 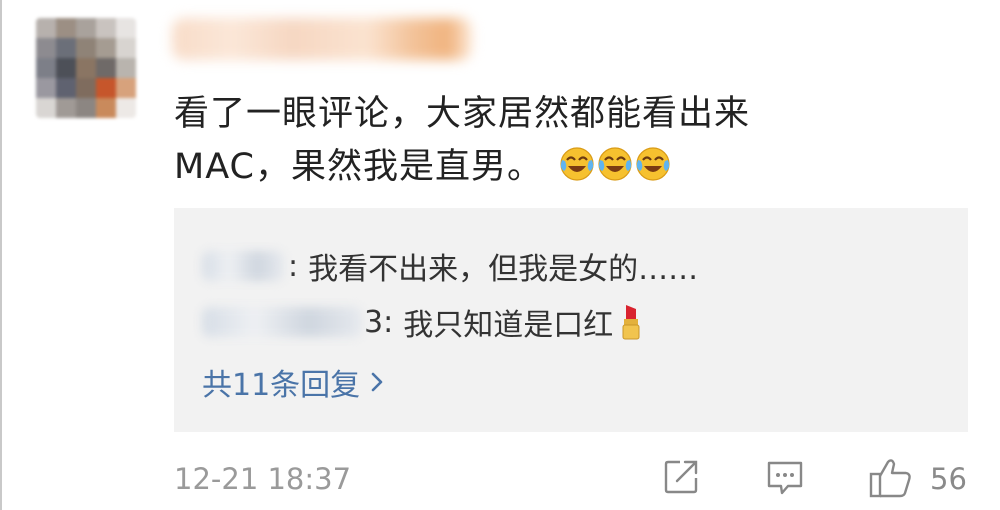 What do you see at coordinates (508, 325) in the screenshot?
I see `reply-text: 我只知道是口红` at bounding box center [508, 325].